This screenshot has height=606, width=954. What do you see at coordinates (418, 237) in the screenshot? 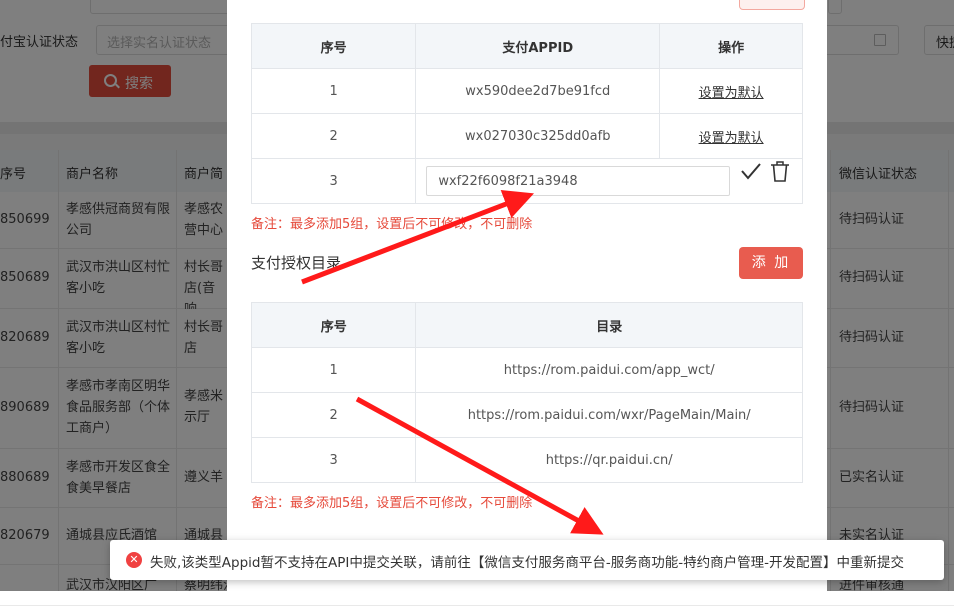
I see `arrow-to-appid` at bounding box center [418, 237].